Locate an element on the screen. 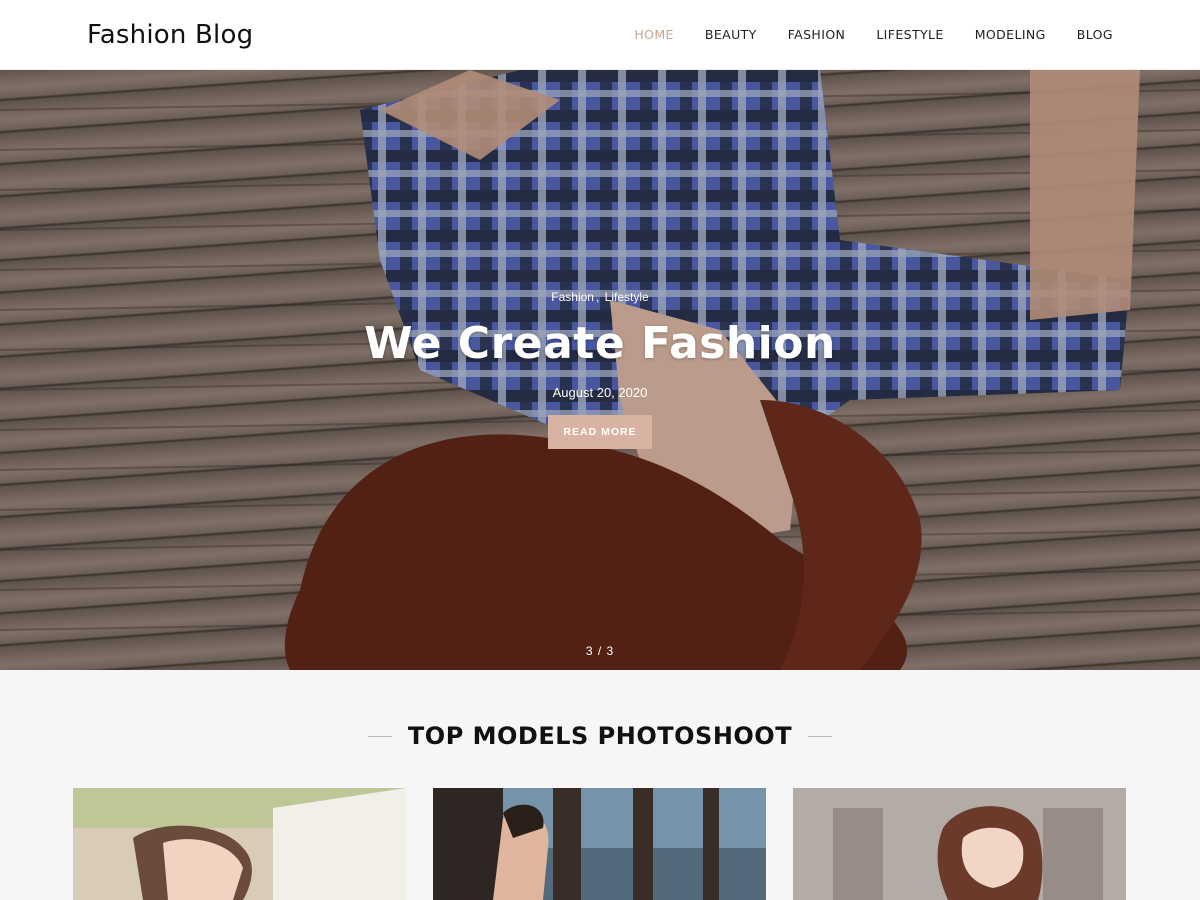 The width and height of the screenshot is (1200, 900). site-logo: Fashion Blog is located at coordinates (170, 35).